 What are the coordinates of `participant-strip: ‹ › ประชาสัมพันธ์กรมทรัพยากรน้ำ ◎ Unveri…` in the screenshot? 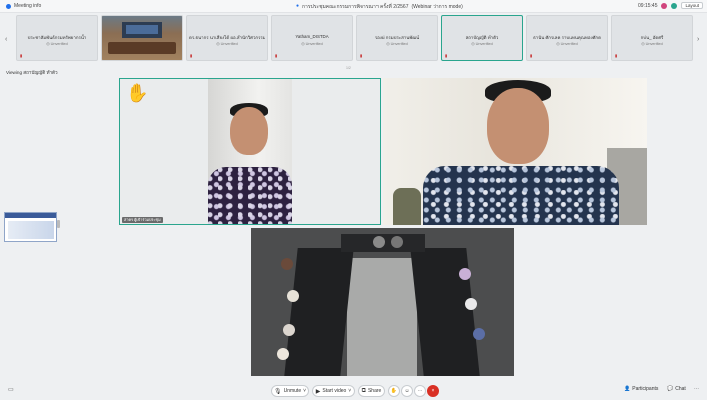 It's located at (353, 42).